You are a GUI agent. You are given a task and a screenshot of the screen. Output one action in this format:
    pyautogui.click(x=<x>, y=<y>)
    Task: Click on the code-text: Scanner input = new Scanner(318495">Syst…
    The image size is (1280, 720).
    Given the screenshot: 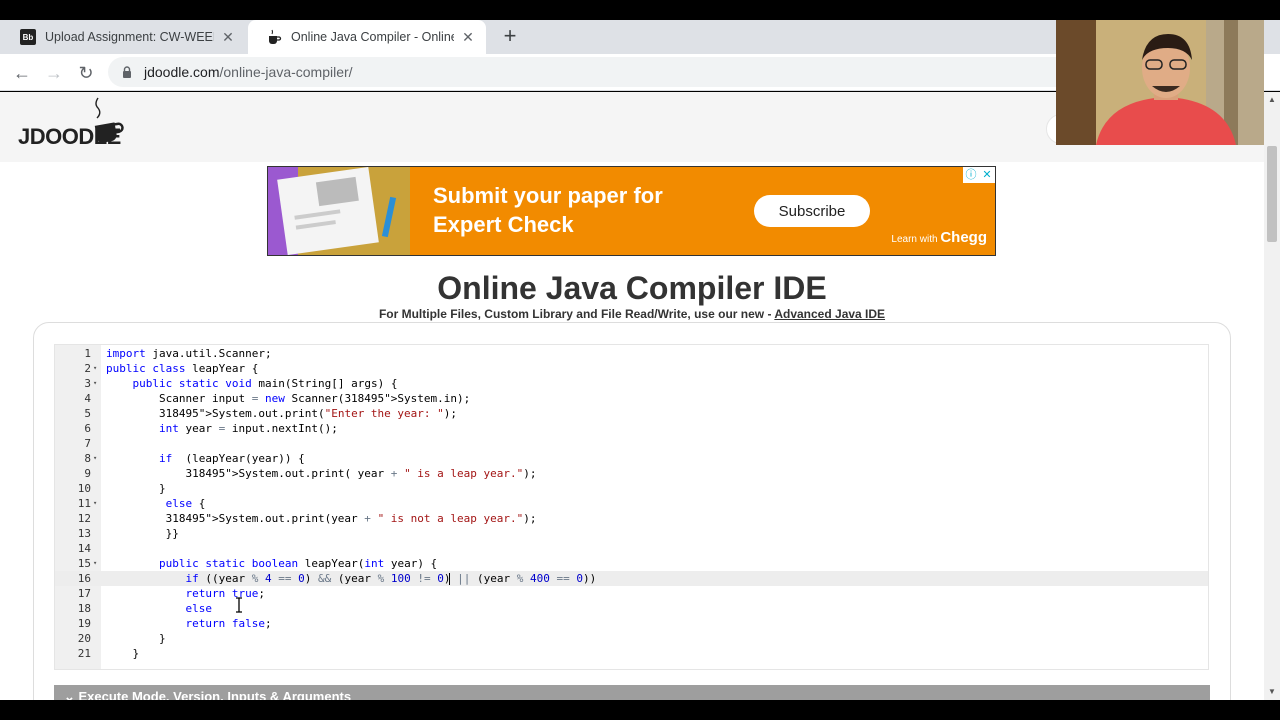 What is the action you would take?
    pyautogui.click(x=288, y=398)
    